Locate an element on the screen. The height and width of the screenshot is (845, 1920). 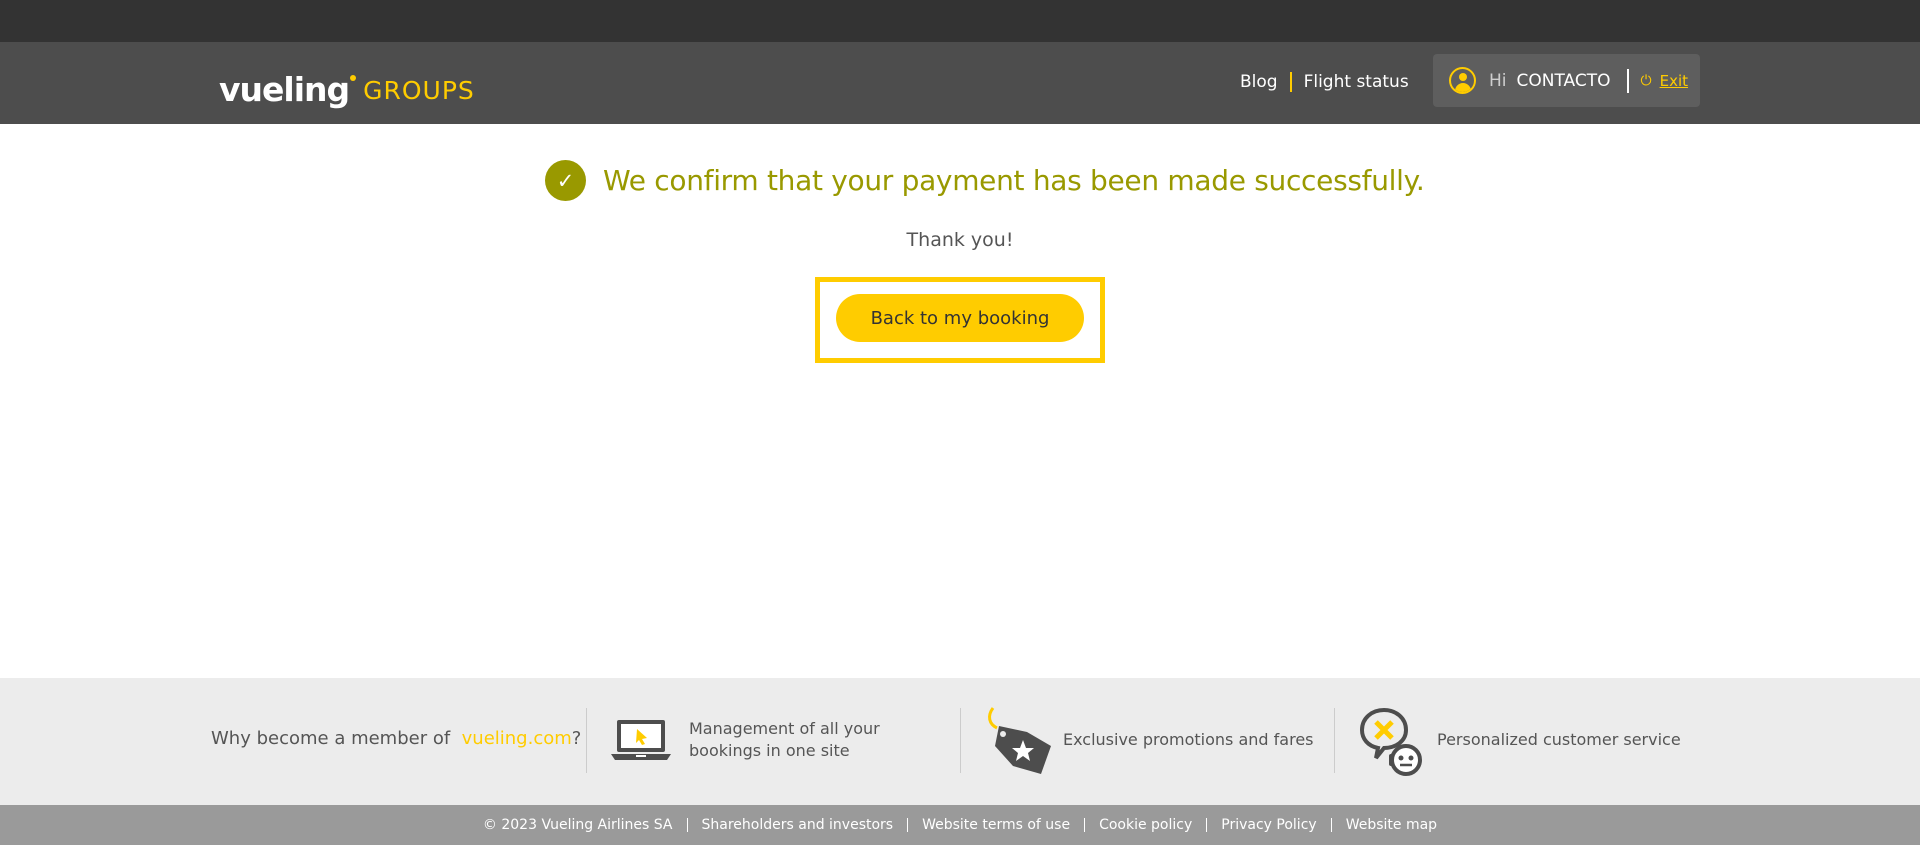
user-box: Hi CONTACTO ⏻ Exit is located at coordinates (1566, 80).